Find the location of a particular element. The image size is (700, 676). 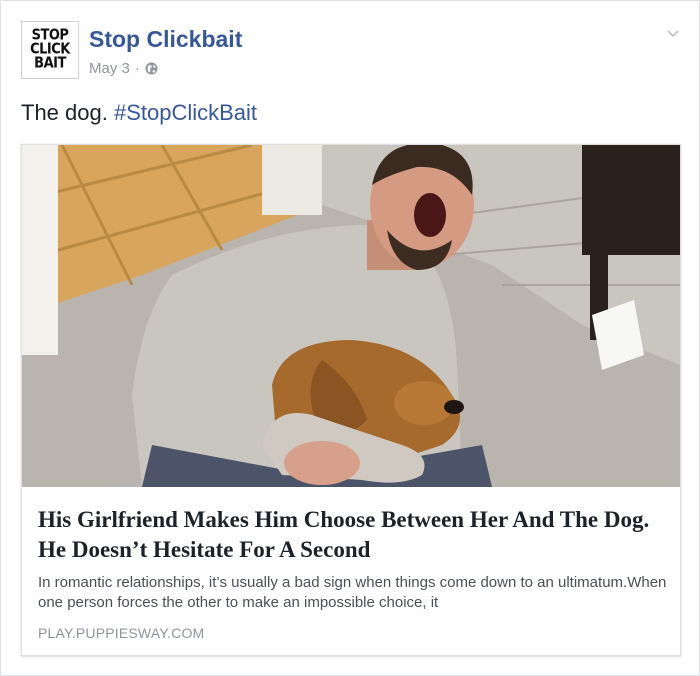

globe-icon is located at coordinates (151, 68).